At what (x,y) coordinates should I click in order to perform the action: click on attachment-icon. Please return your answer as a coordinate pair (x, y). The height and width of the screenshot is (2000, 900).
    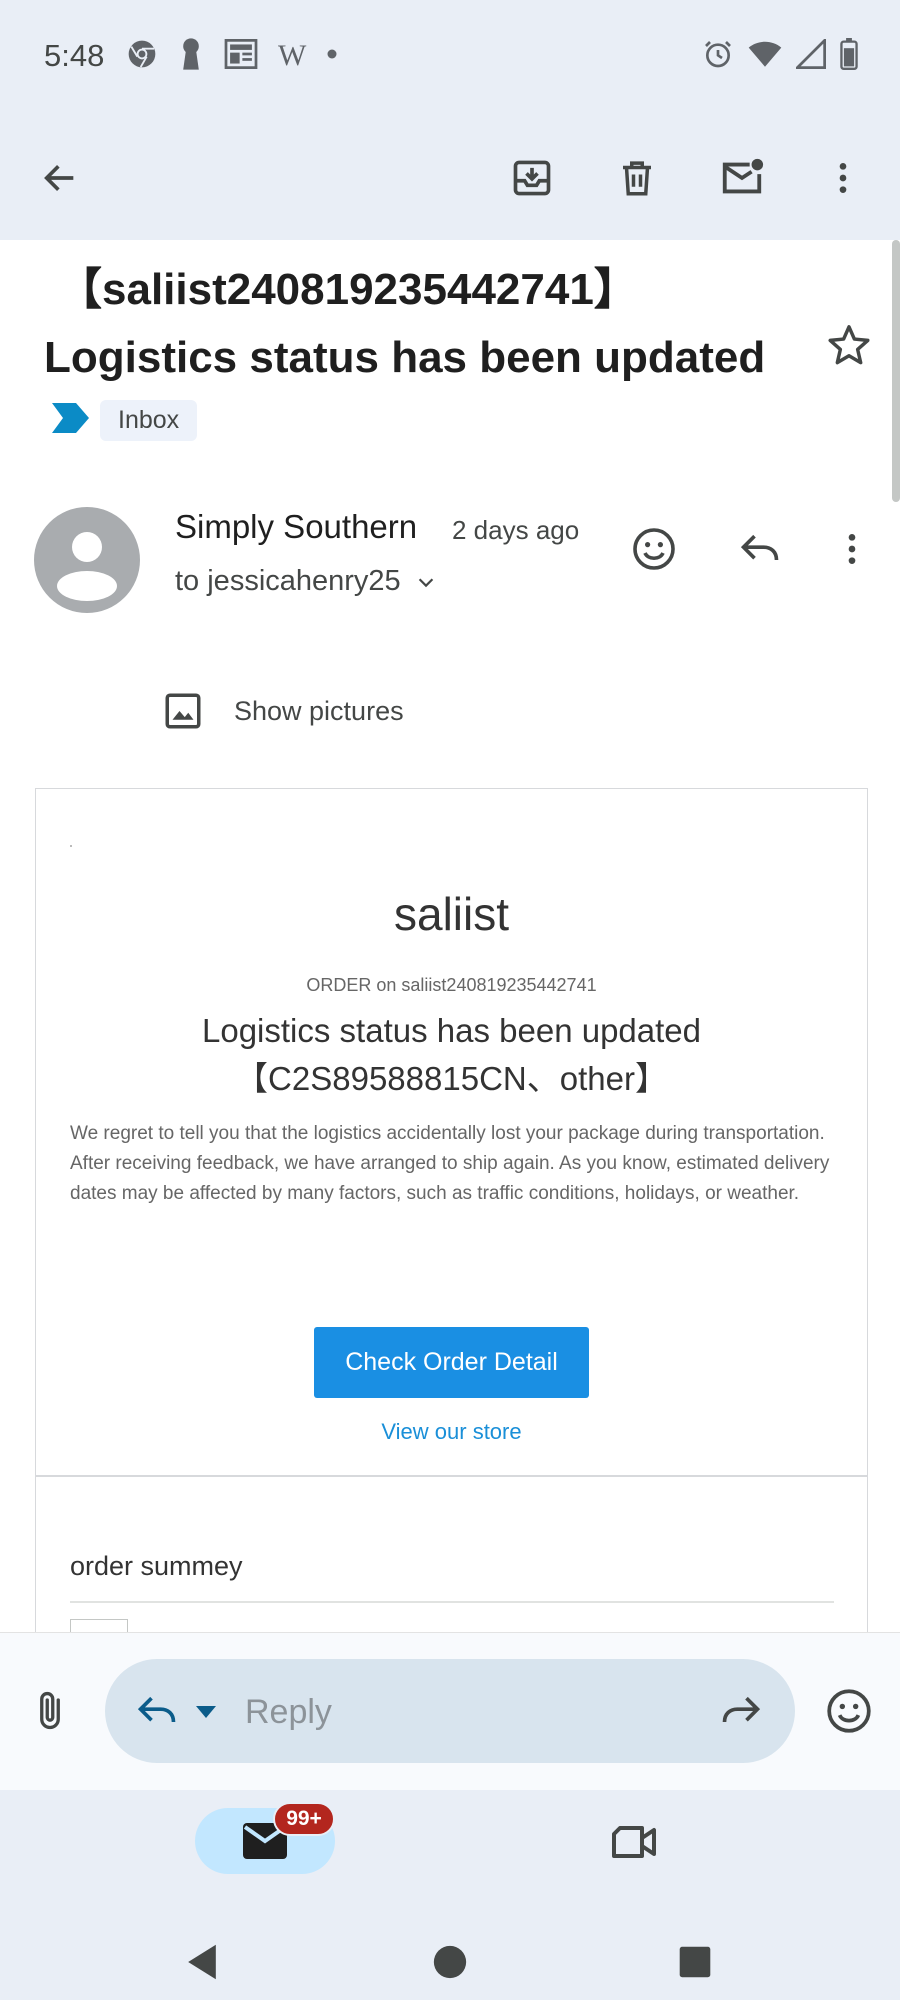
    Looking at the image, I should click on (50, 1710).